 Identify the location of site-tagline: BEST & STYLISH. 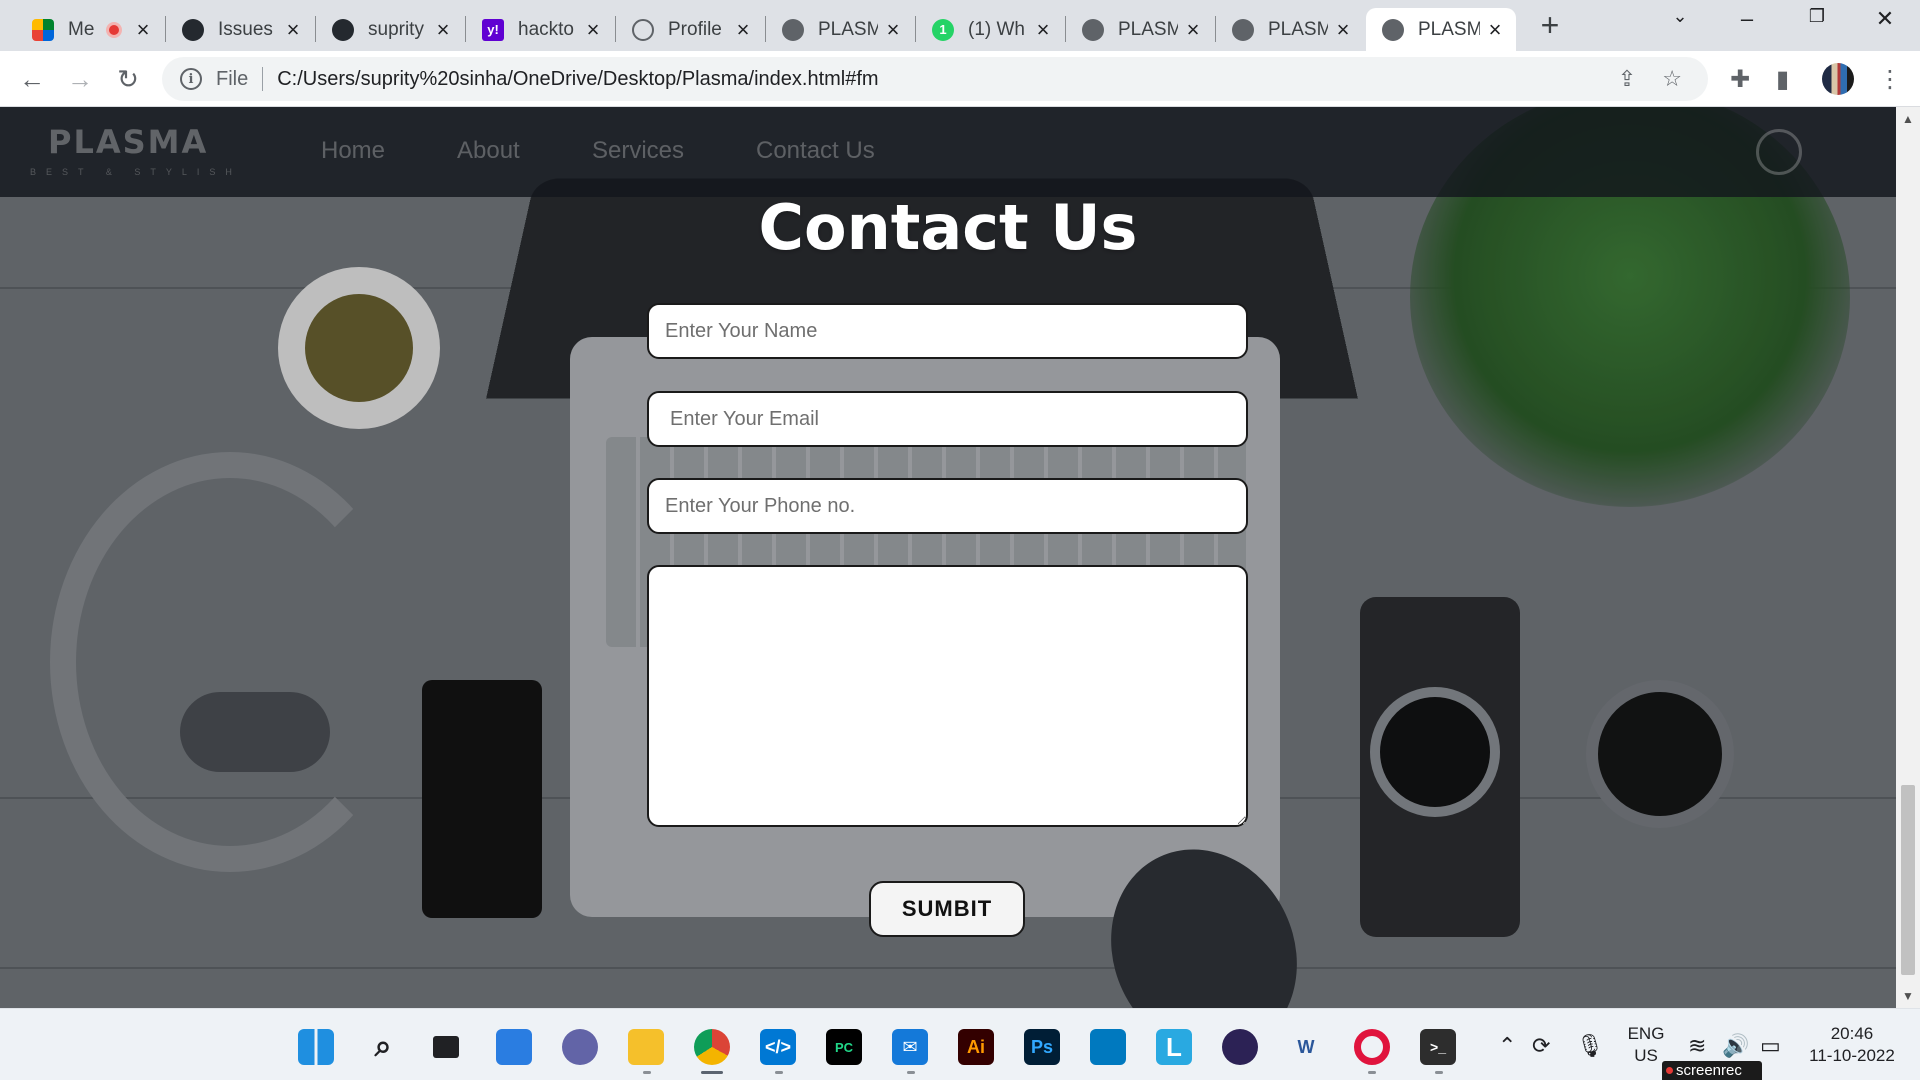
(136, 172).